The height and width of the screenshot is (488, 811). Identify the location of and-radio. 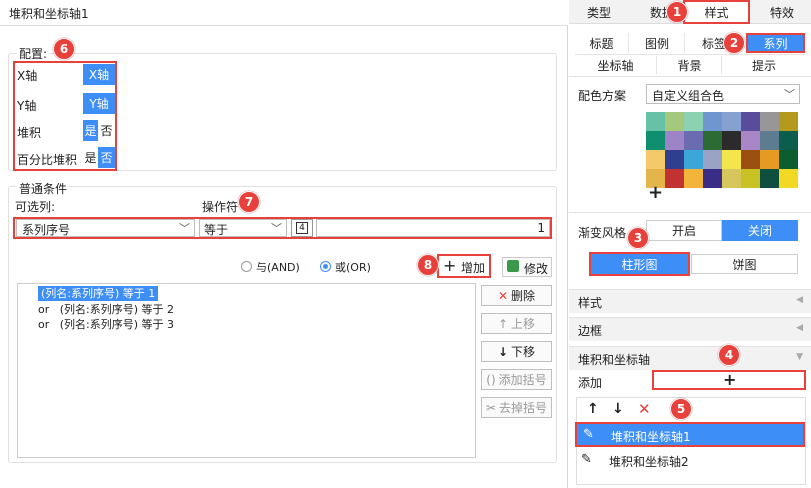
(246, 266).